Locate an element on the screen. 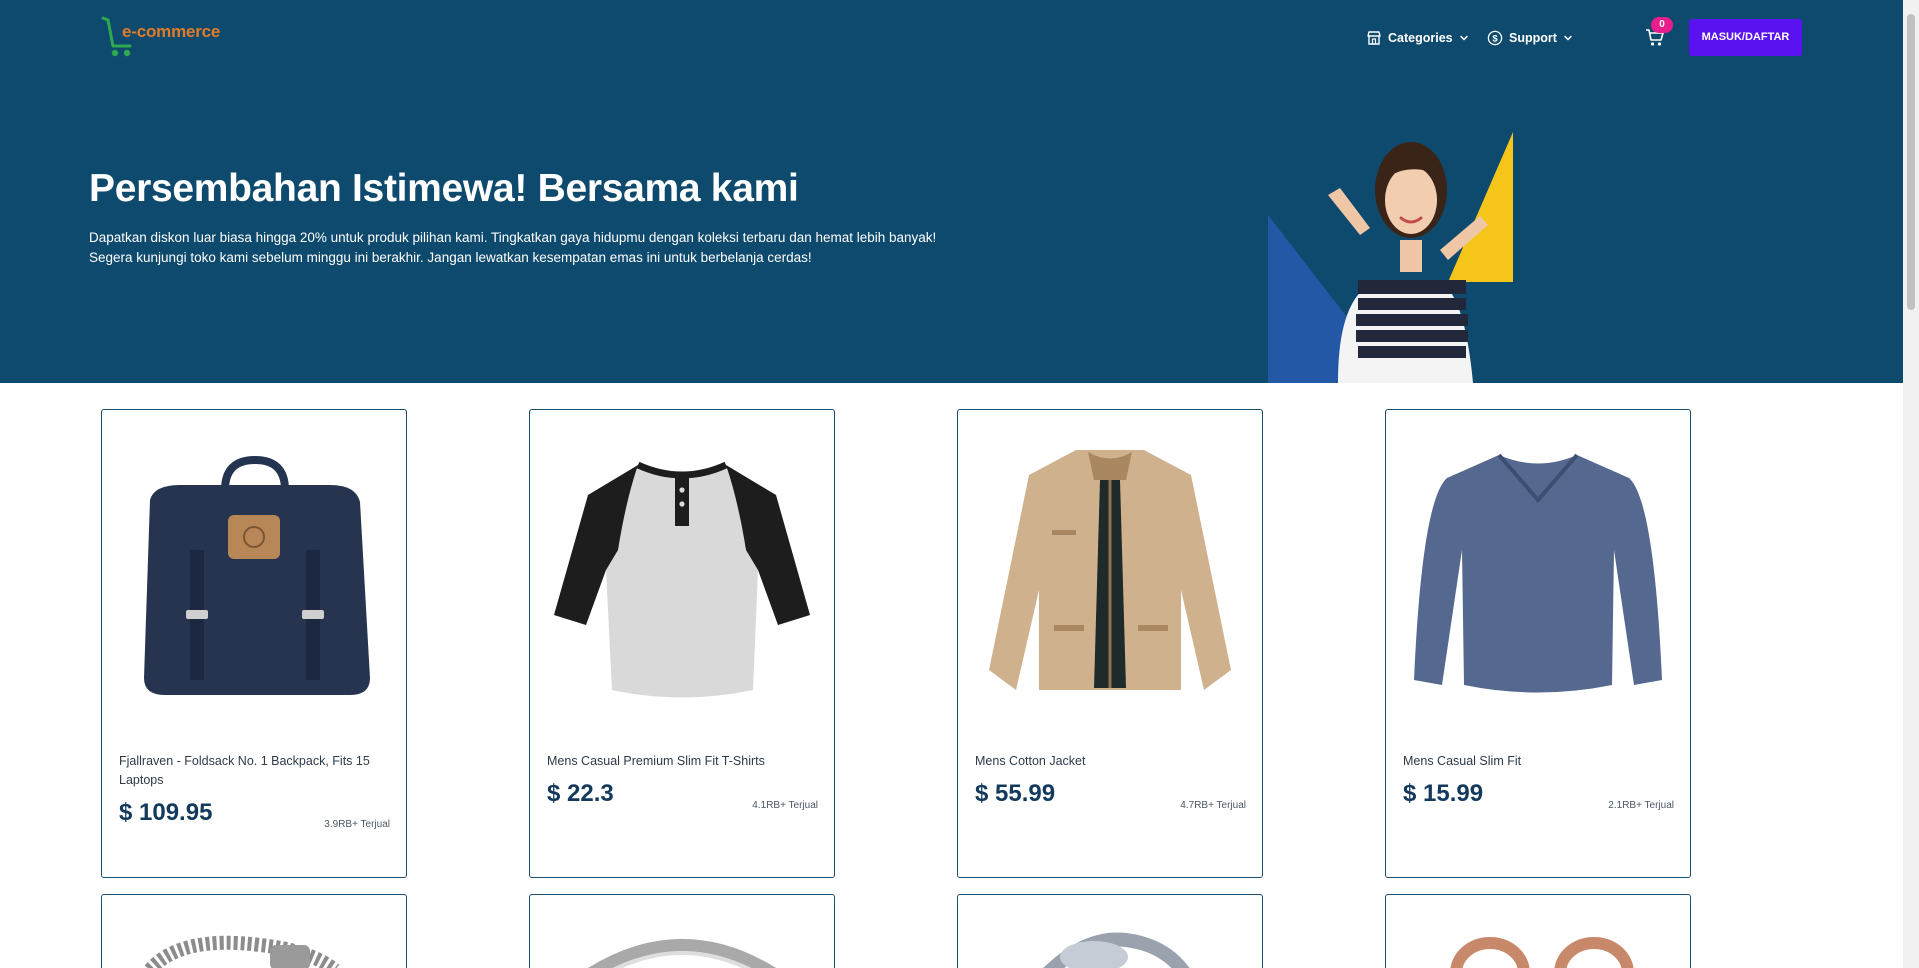  support-menu: $ Support is located at coordinates (1530, 38).